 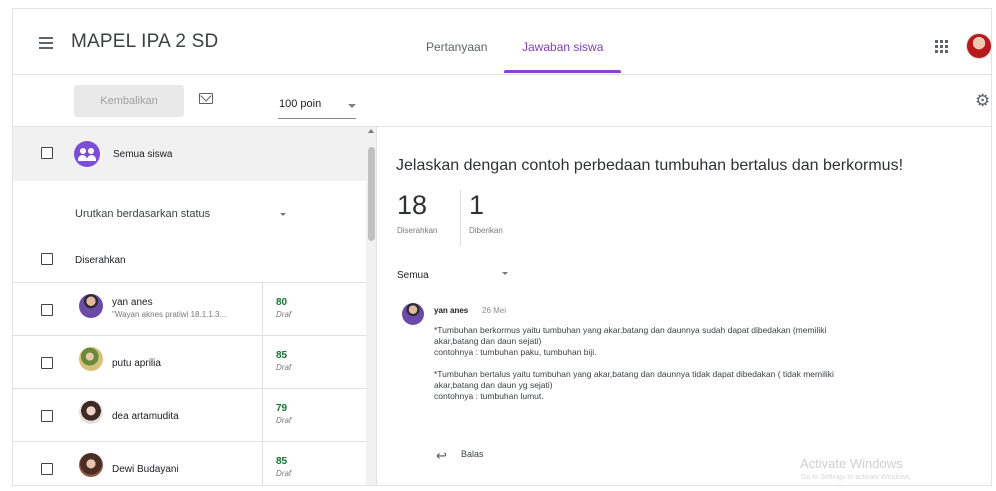 I want to click on grade-cell: 80 Draf, so click(x=314, y=309).